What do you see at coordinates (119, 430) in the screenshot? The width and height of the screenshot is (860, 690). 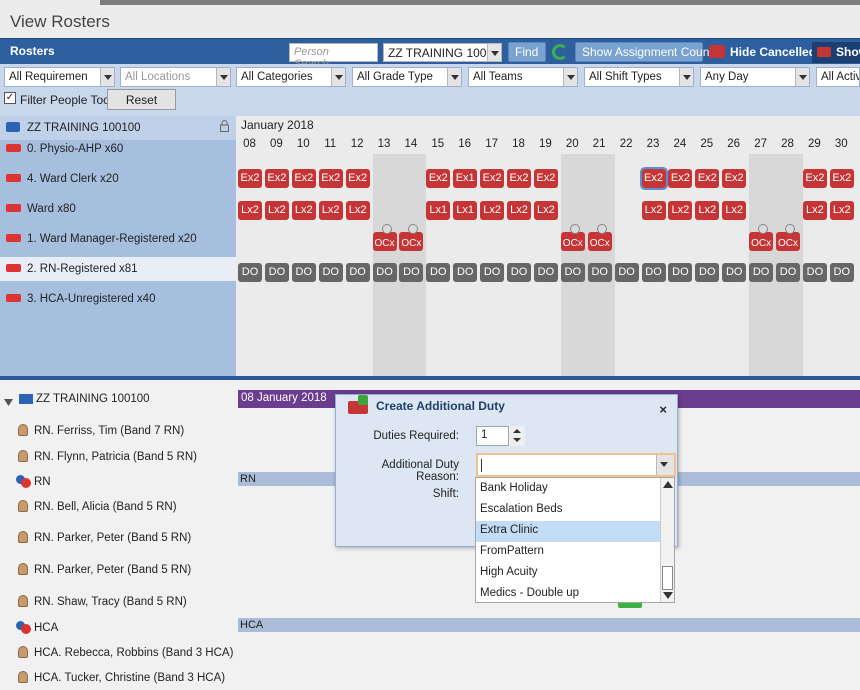 I see `person-row: RN. Ferriss, Tim (Band 7 RN)` at bounding box center [119, 430].